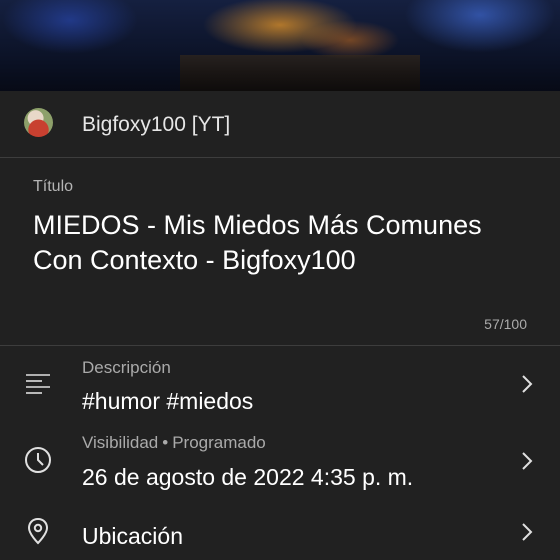  What do you see at coordinates (38, 384) in the screenshot?
I see `description-lines-icon` at bounding box center [38, 384].